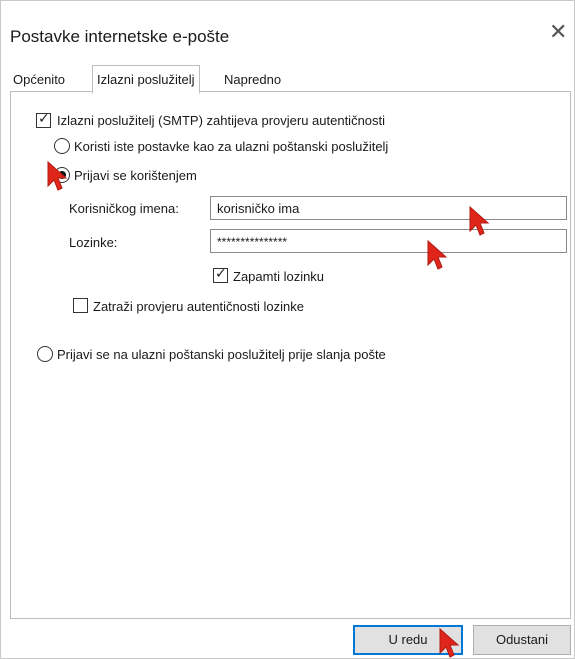 This screenshot has width=575, height=659. What do you see at coordinates (124, 208) in the screenshot?
I see `username-label: Korisničkog imena:` at bounding box center [124, 208].